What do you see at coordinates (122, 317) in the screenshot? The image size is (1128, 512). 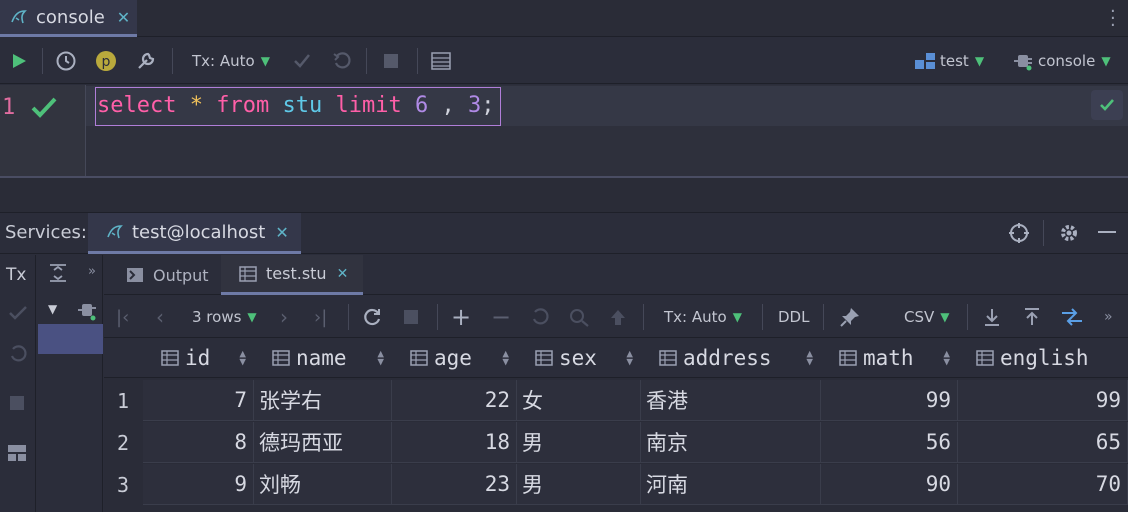 I see `first-page-icon: |‹` at bounding box center [122, 317].